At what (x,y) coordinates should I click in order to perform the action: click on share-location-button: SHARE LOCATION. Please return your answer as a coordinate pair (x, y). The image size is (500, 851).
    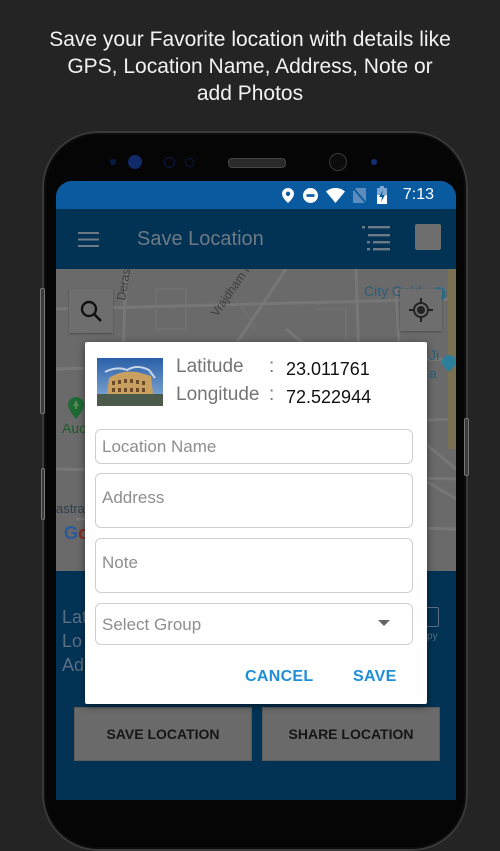
    Looking at the image, I should click on (351, 734).